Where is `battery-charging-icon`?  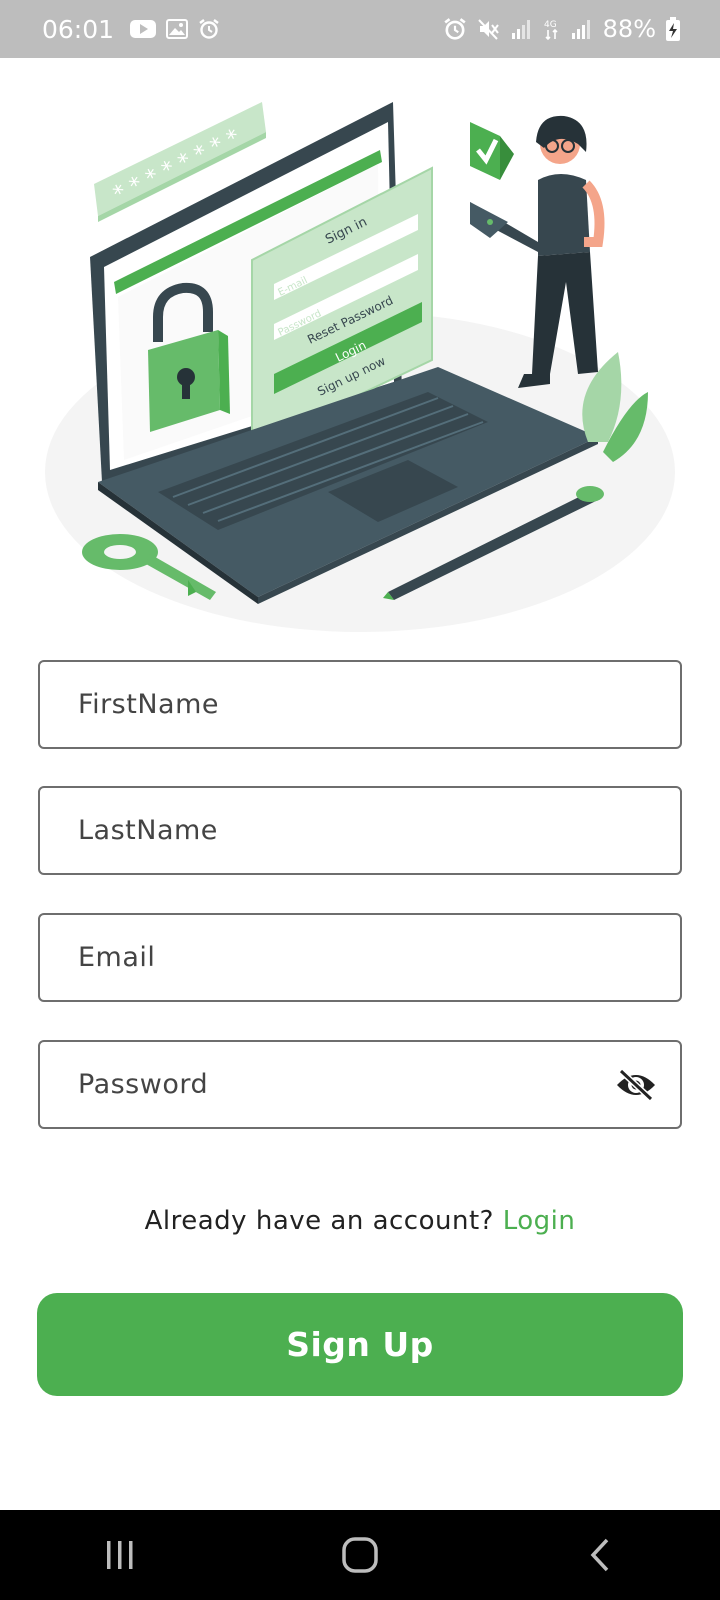
battery-charging-icon is located at coordinates (673, 29).